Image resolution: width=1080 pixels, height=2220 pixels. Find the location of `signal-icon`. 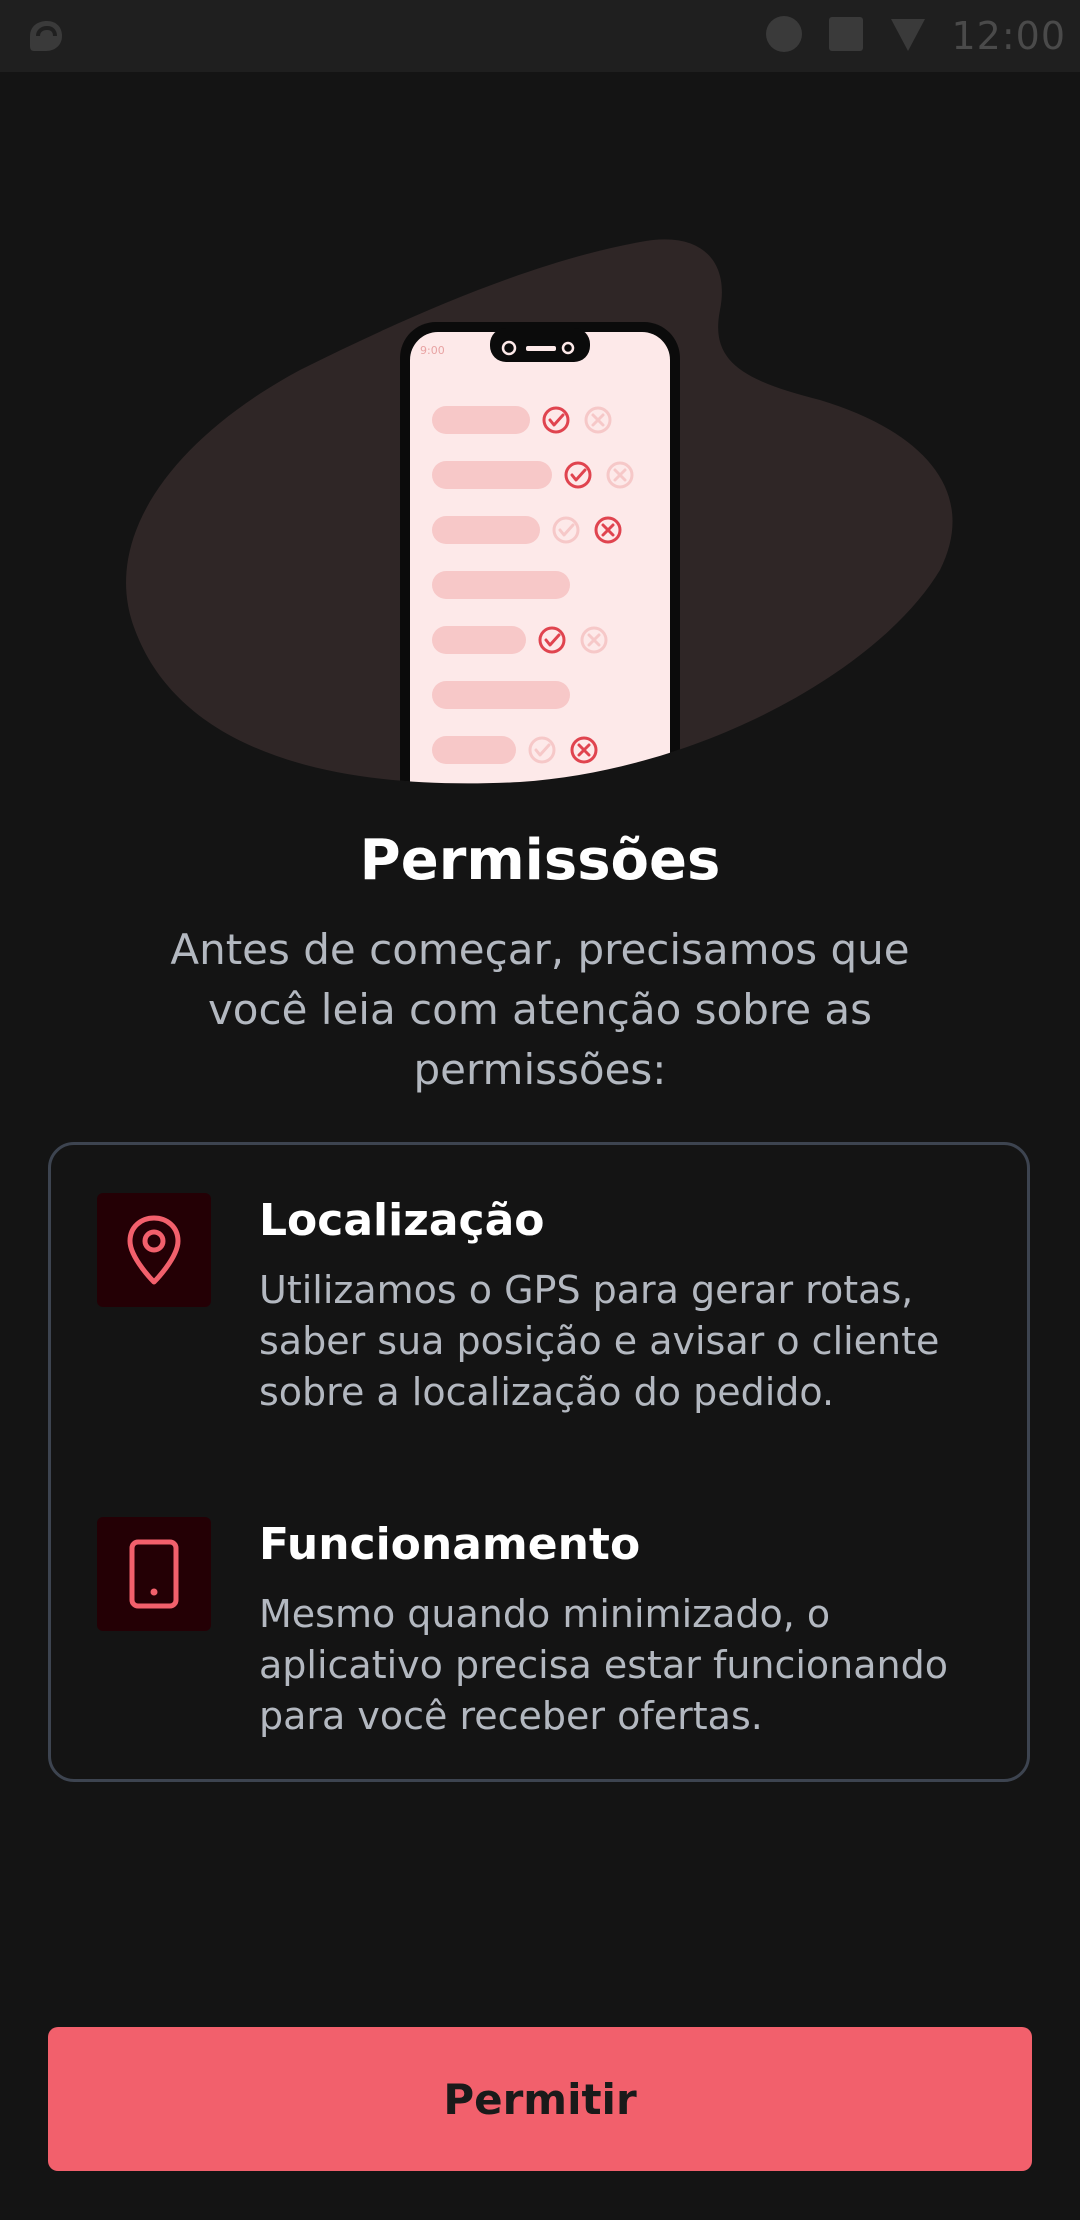

signal-icon is located at coordinates (908, 36).